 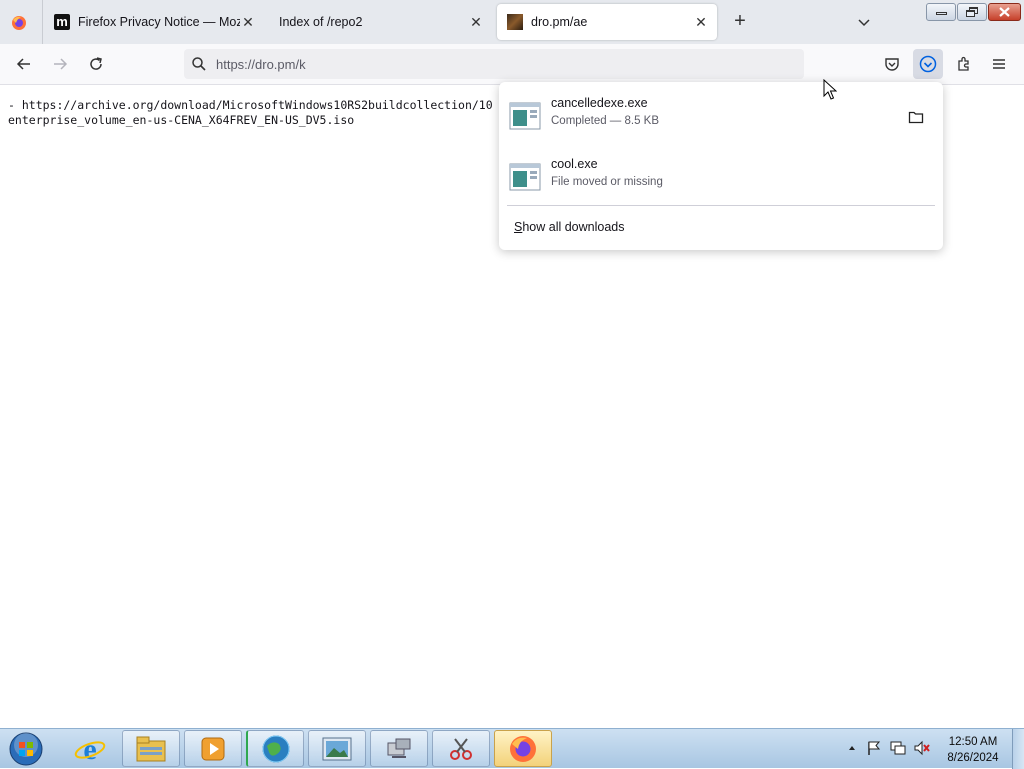 I want to click on close-window-button, so click(x=1004, y=12).